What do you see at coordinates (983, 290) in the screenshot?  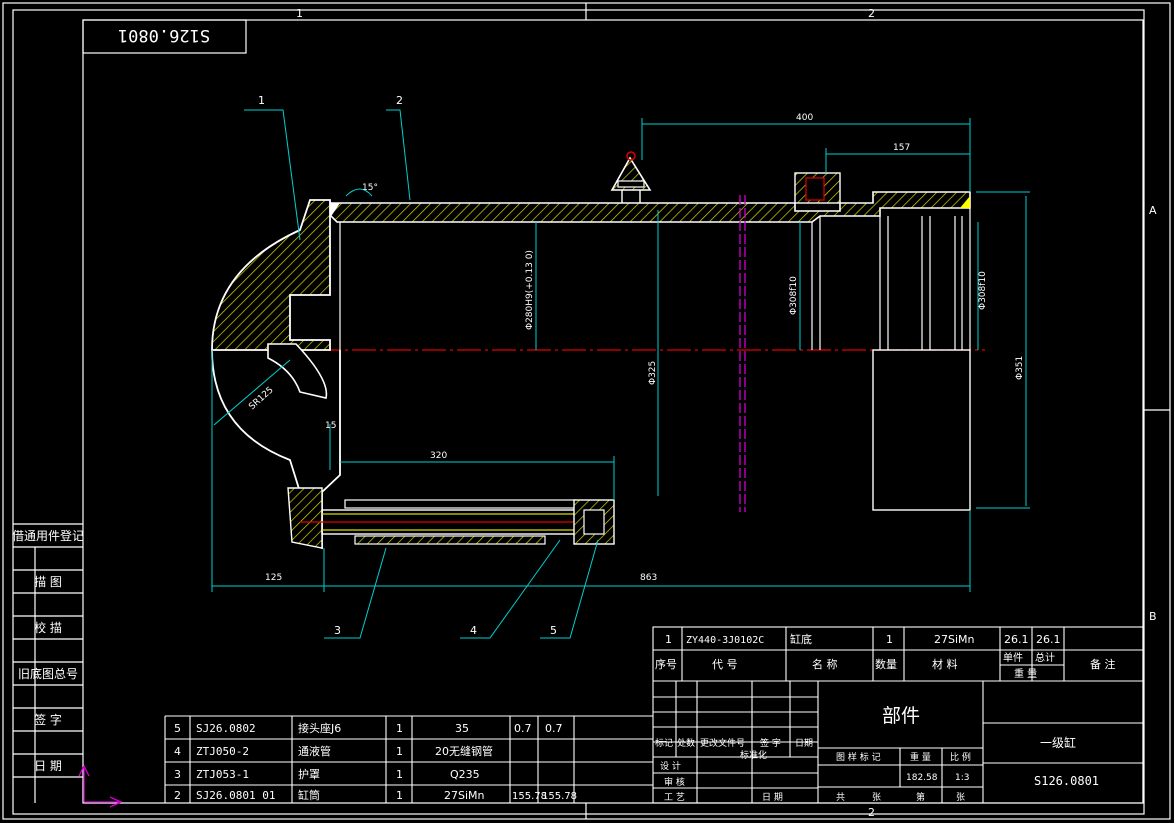 I see `dim-308-right: Φ308f10` at bounding box center [983, 290].